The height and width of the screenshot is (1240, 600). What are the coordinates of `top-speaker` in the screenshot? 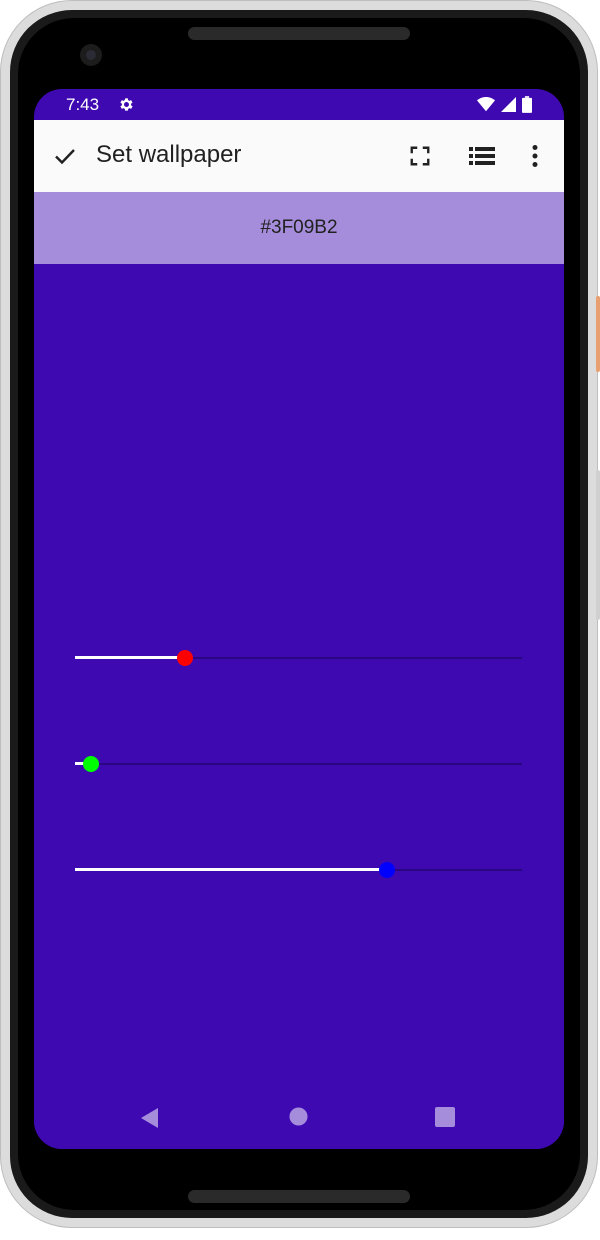 It's located at (299, 33).